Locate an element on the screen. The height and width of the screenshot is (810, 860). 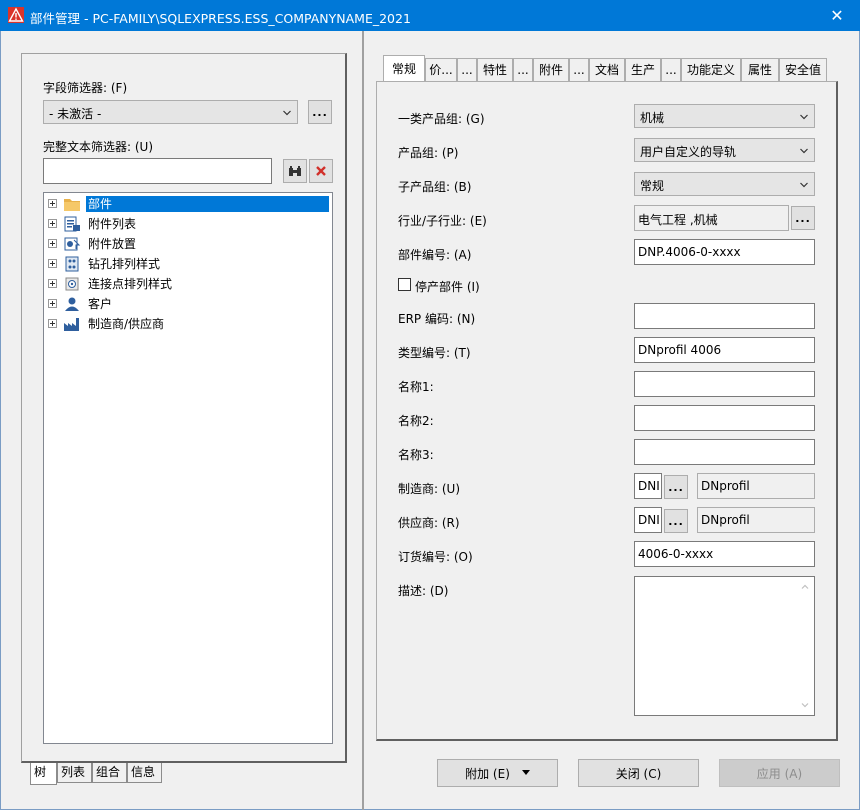
folder-icon is located at coordinates (72, 205).